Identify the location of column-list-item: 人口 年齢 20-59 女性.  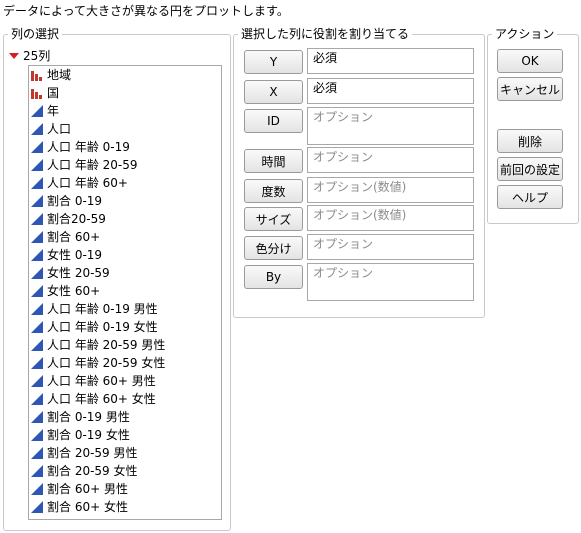
(125, 363).